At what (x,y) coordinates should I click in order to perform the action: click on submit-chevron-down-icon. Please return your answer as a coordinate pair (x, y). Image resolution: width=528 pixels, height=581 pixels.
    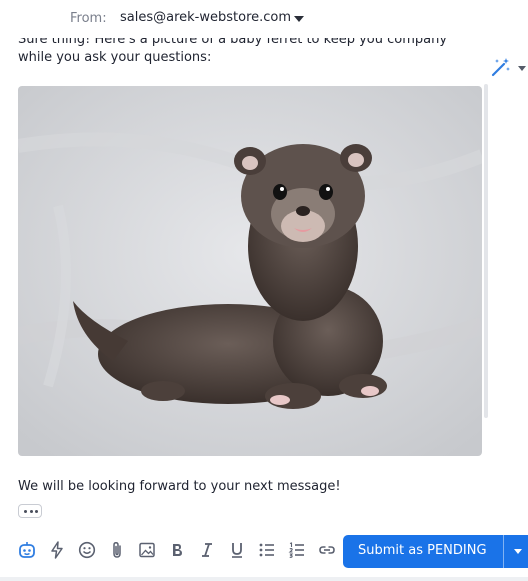
    Looking at the image, I should click on (518, 551).